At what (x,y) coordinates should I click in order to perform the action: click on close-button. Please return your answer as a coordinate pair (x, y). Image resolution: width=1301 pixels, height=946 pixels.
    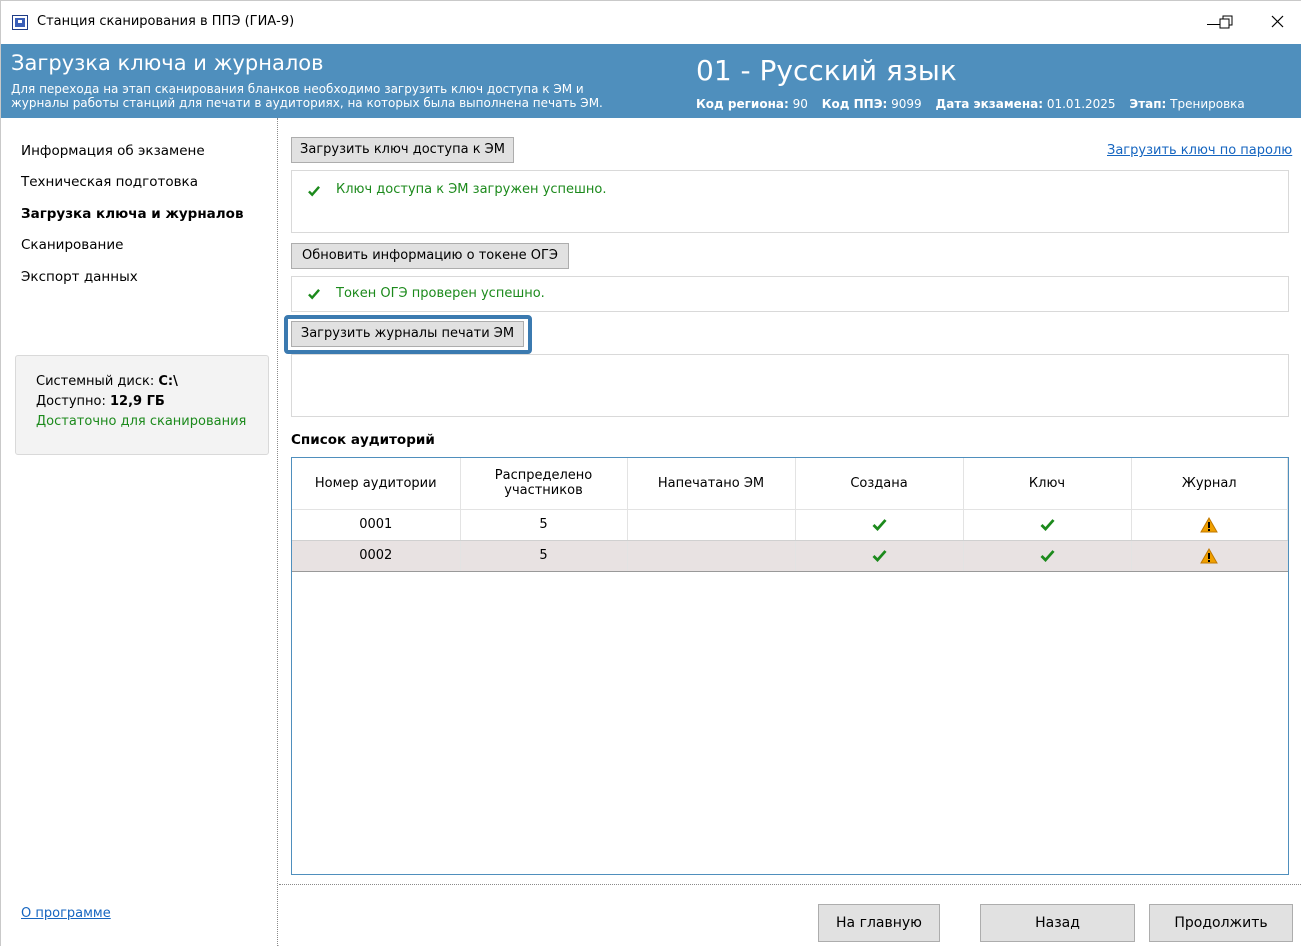
    Looking at the image, I should click on (1278, 22).